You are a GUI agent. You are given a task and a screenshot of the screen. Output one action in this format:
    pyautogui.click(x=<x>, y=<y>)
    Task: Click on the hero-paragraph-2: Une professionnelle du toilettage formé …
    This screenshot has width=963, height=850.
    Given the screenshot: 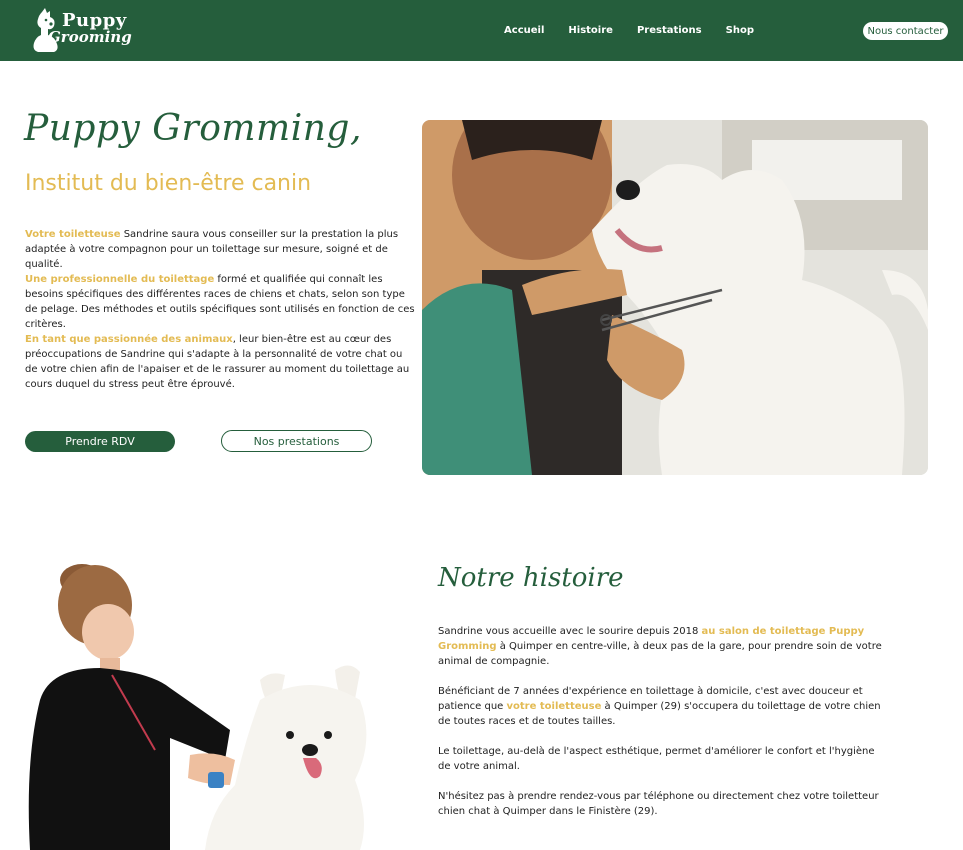 What is the action you would take?
    pyautogui.click(x=220, y=302)
    